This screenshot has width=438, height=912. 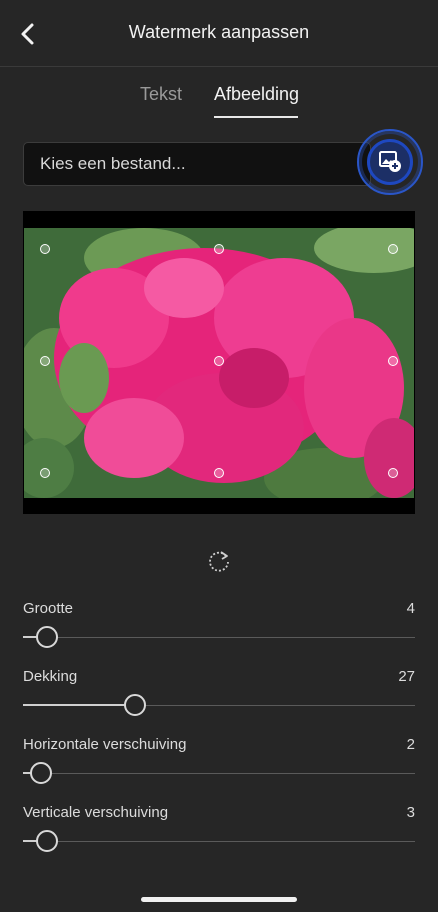 What do you see at coordinates (393, 249) in the screenshot?
I see `crop-handle-top-right` at bounding box center [393, 249].